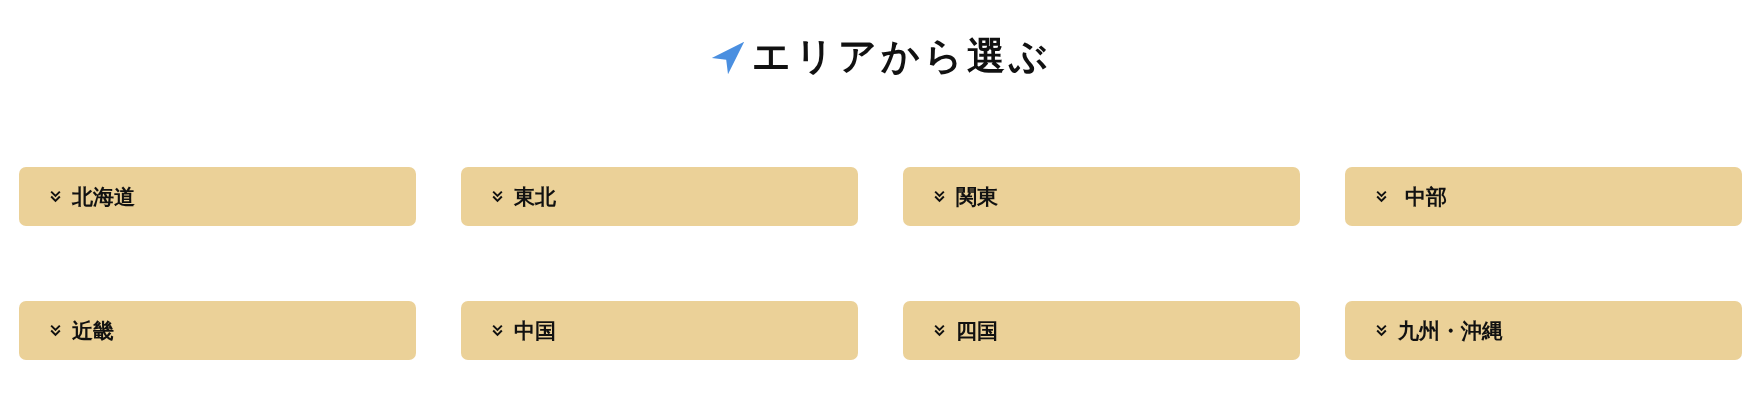 The height and width of the screenshot is (416, 1761). I want to click on area-button: 九州・沖縄, so click(1543, 330).